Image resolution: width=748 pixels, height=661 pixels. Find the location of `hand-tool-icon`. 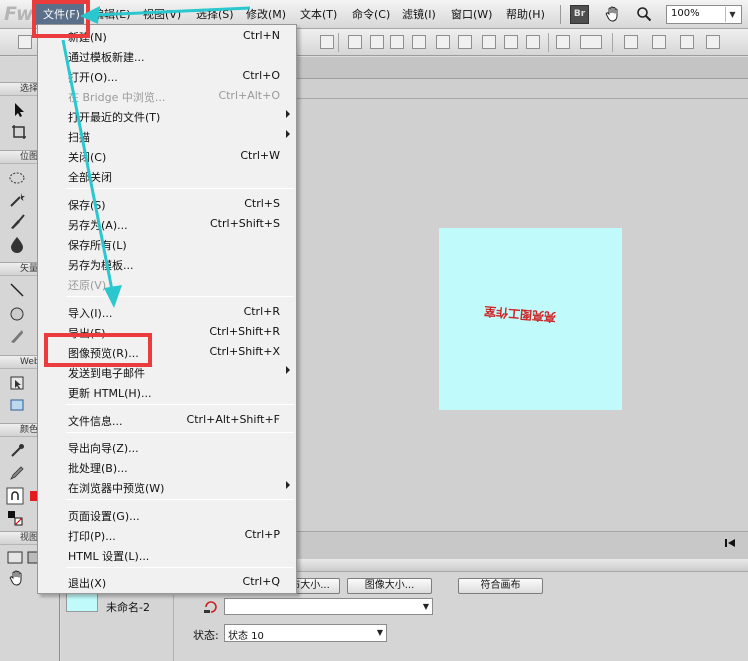

hand-tool-icon is located at coordinates (17, 578).